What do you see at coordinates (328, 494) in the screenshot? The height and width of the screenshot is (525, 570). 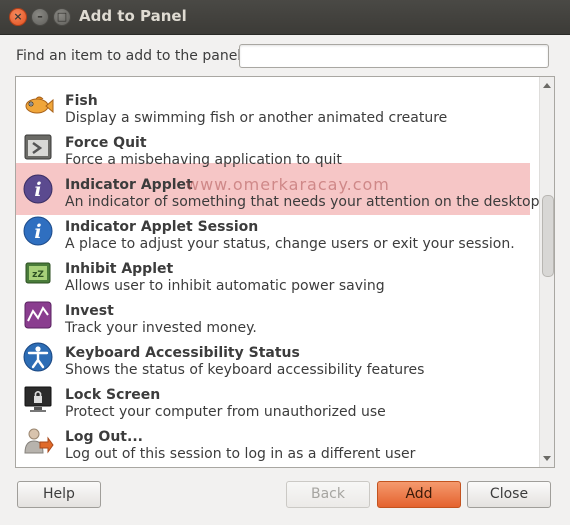 I see `back-button: Back` at bounding box center [328, 494].